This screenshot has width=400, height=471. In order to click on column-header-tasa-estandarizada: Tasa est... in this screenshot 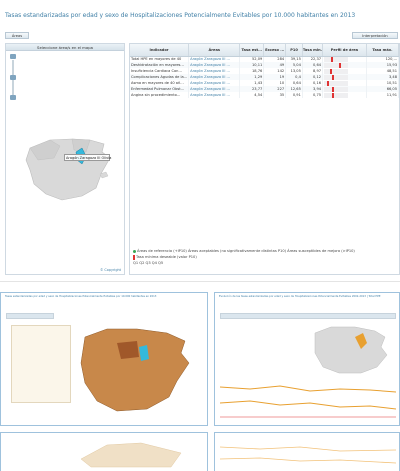, I will do `click(252, 50)`.